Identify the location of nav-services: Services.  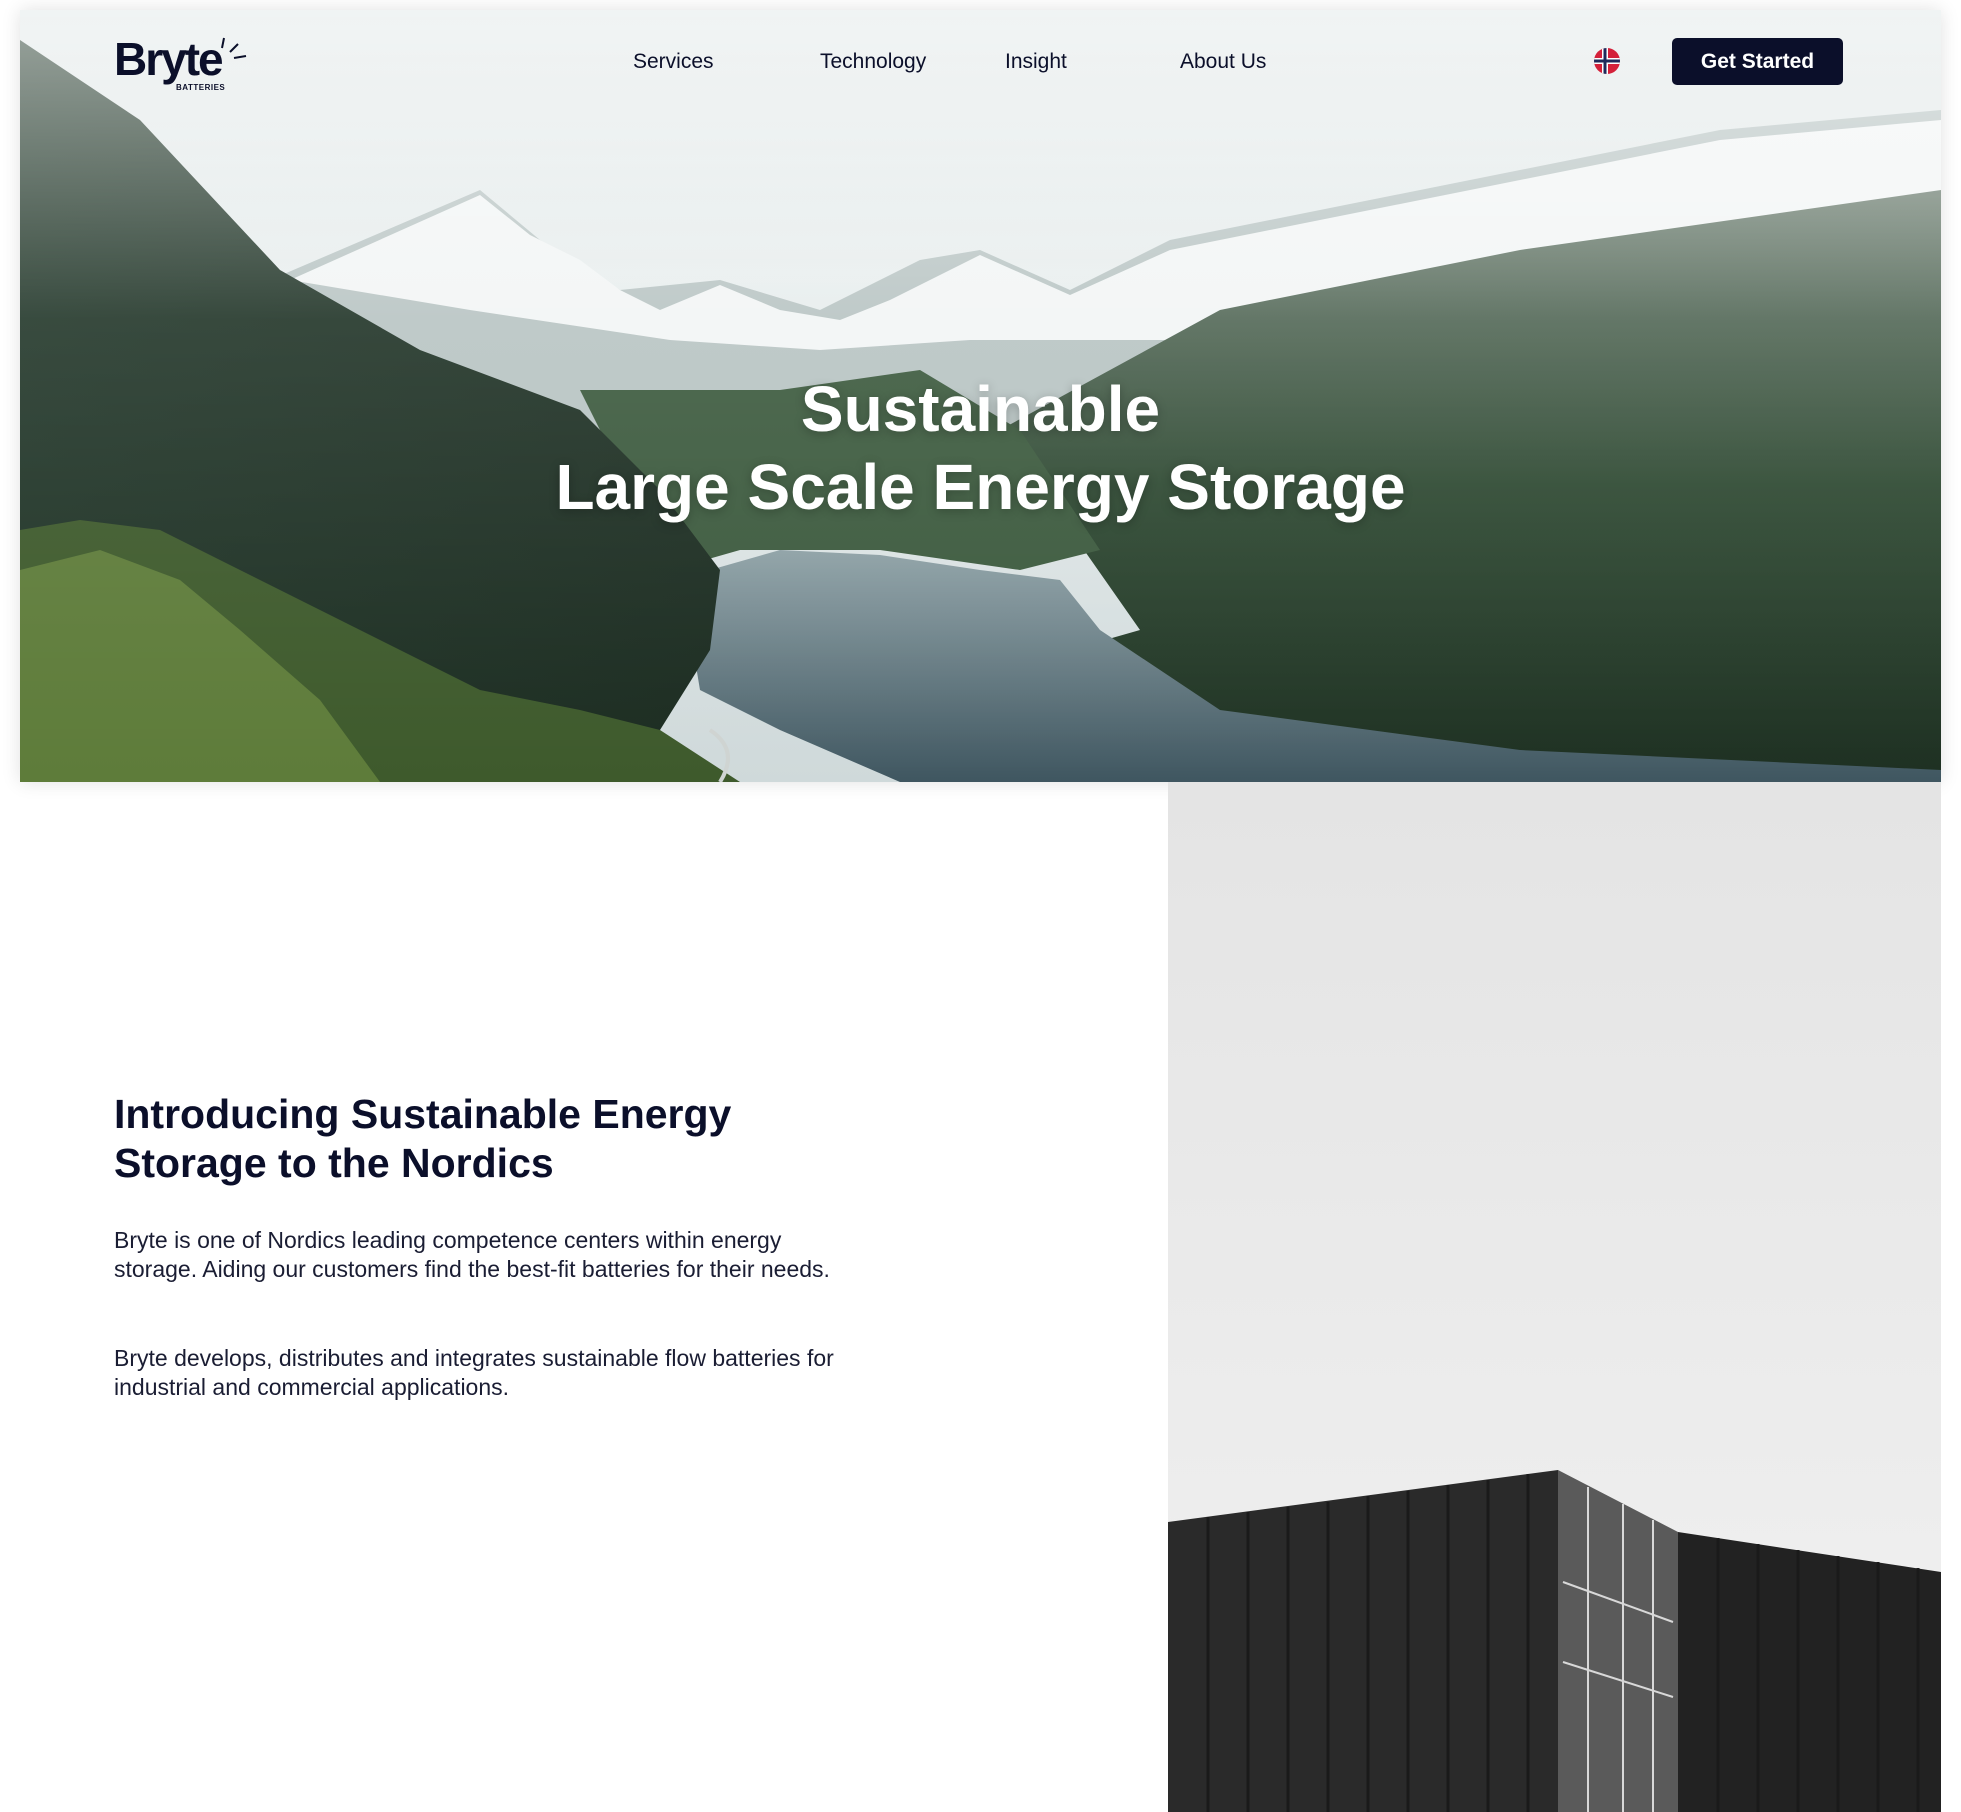
(673, 62).